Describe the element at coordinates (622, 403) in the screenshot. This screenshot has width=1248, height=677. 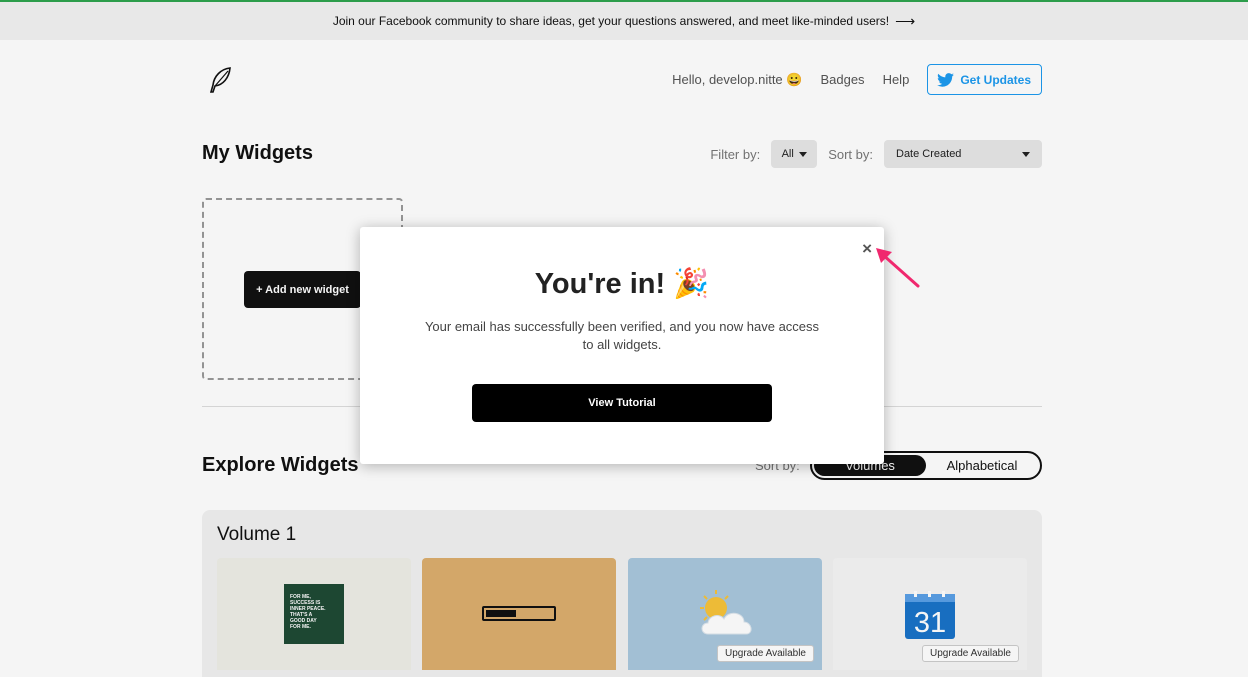
I see `view-tutorial-button: View Tutorial` at that location.